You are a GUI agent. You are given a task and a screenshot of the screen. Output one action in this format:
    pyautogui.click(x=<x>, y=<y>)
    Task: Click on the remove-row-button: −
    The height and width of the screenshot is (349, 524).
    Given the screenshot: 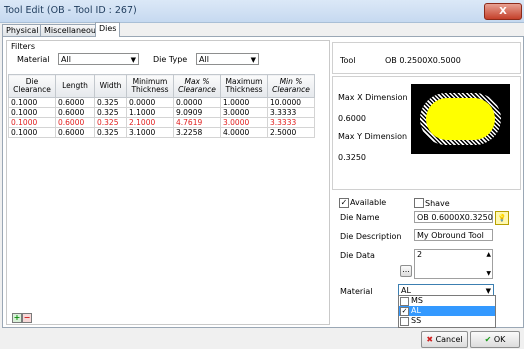 What is the action you would take?
    pyautogui.click(x=27, y=318)
    